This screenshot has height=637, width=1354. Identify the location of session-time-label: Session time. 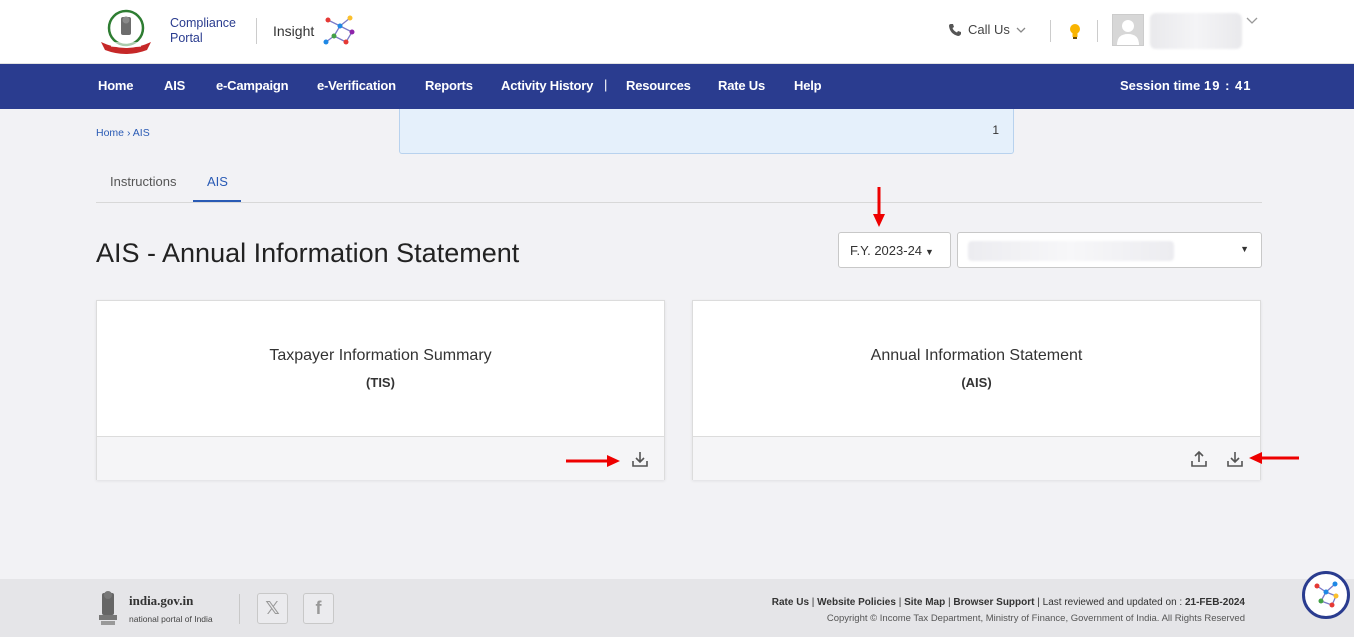
(1160, 85).